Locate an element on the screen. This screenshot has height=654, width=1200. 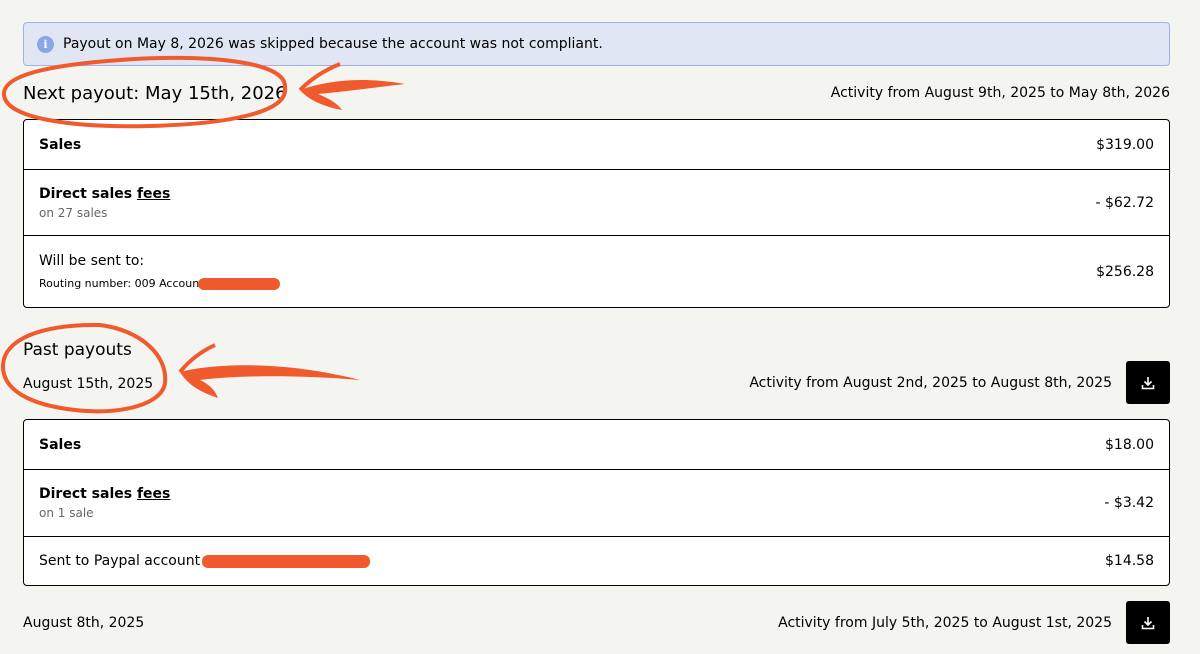
sales-amount: $18.00 is located at coordinates (1129, 444).